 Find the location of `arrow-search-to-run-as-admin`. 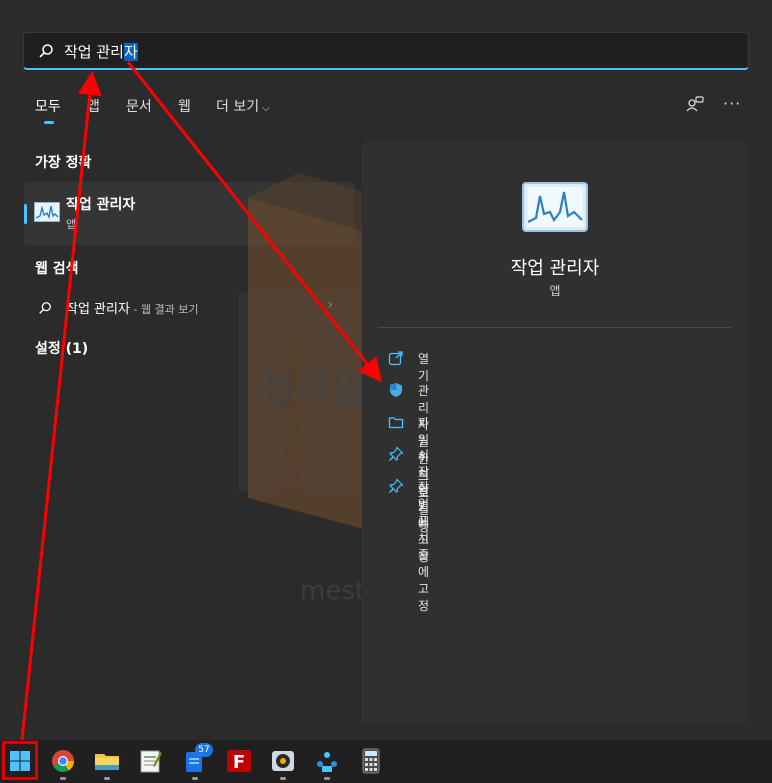

arrow-search-to-run-as-admin is located at coordinates (254, 222).